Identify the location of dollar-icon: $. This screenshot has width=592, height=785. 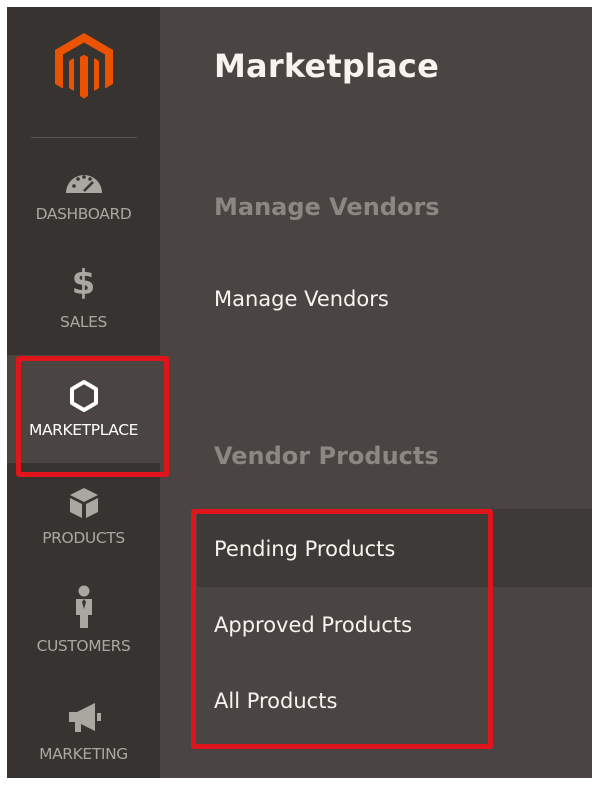
(83, 283).